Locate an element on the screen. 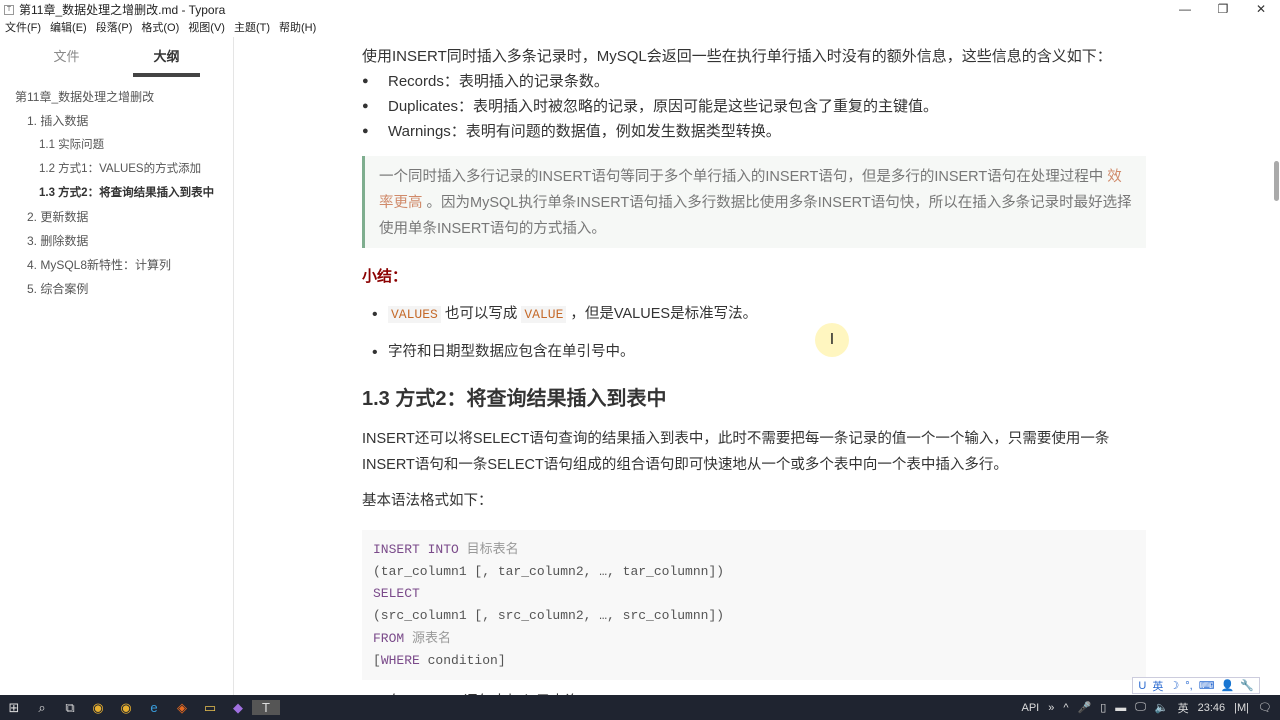 Image resolution: width=1280 pixels, height=720 pixels. list-item: 字符和日期型数据应包含在单引号中。 is located at coordinates (754, 352).